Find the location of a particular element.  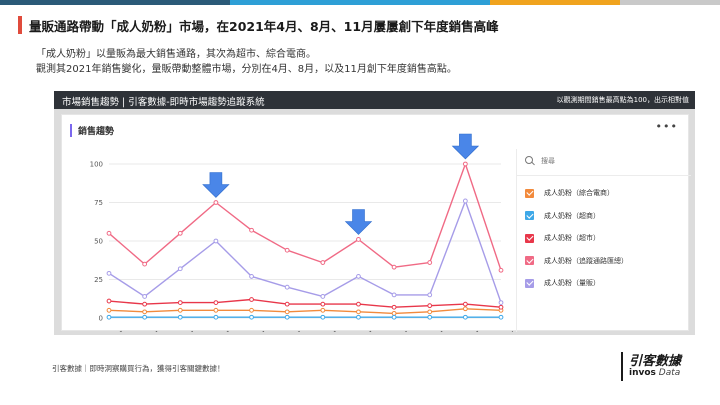

top-color-bar is located at coordinates (360, 2).